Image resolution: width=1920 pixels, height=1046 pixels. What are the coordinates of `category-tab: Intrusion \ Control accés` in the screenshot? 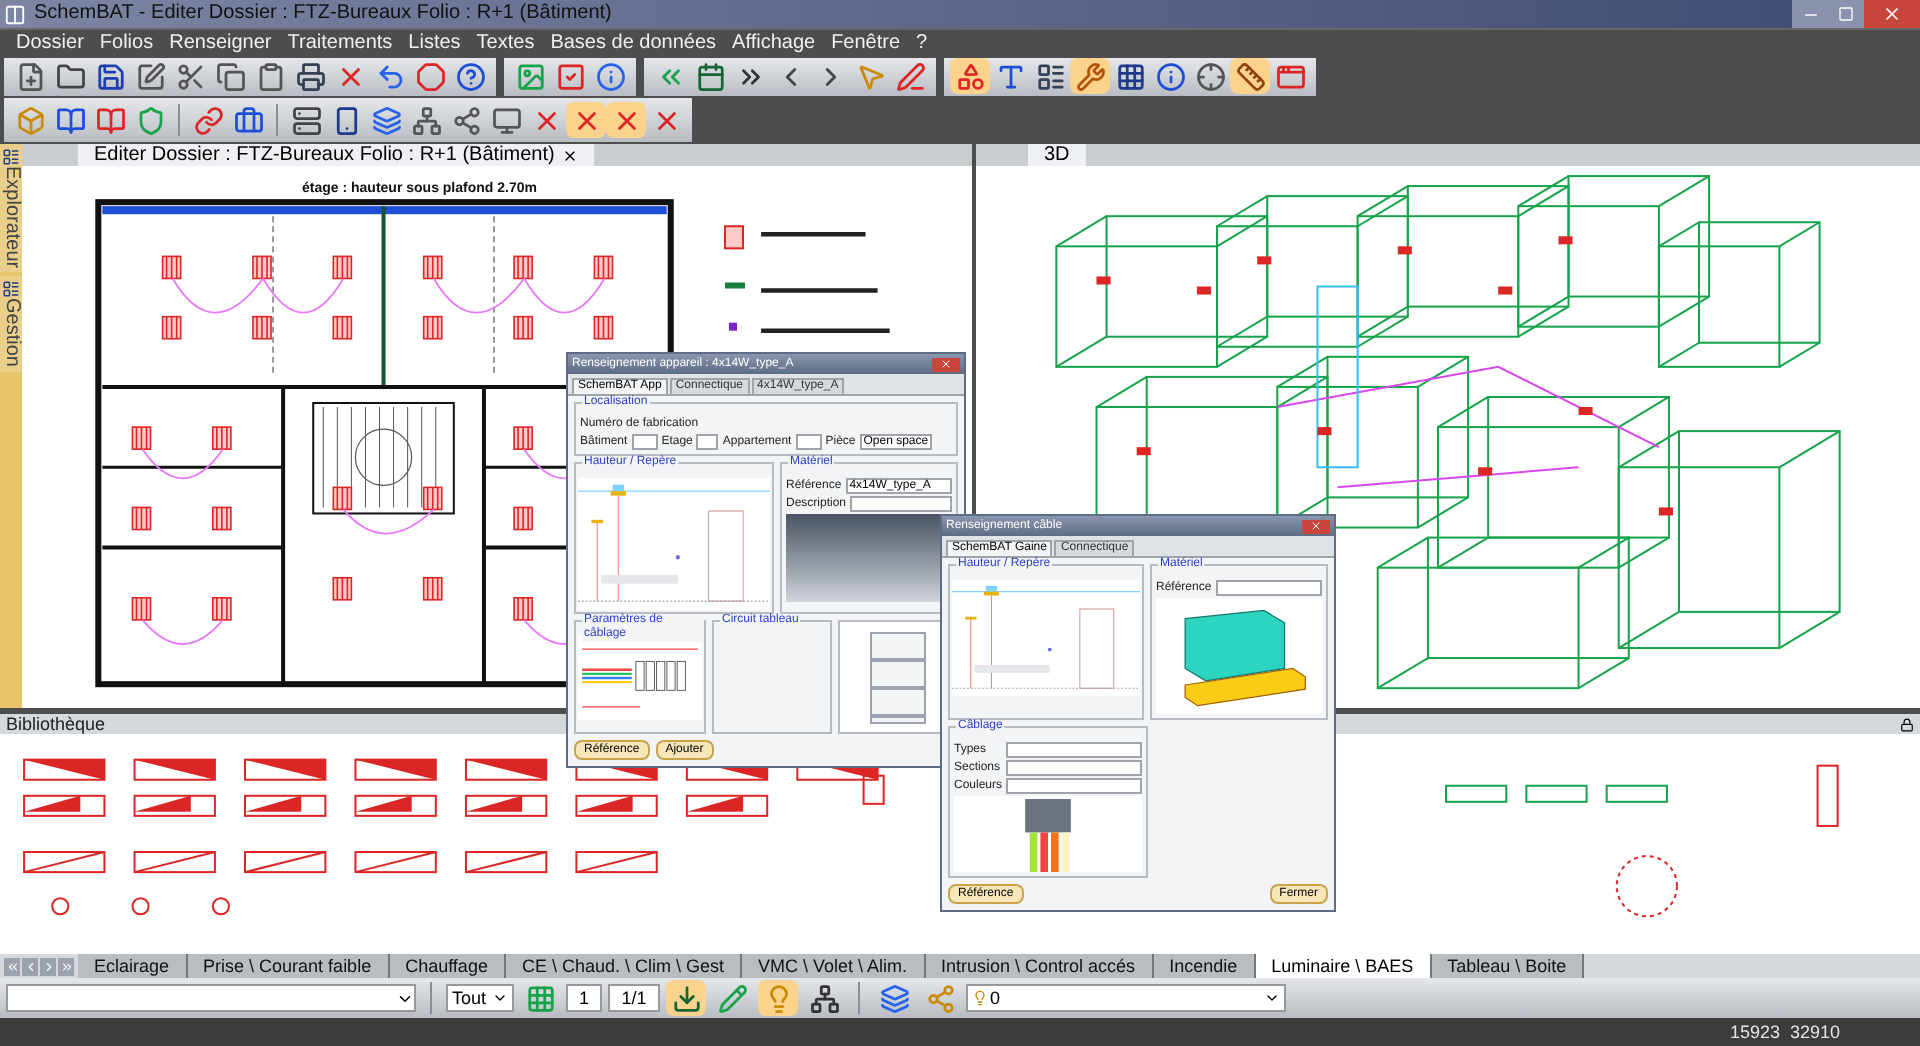 It's located at (1039, 966).